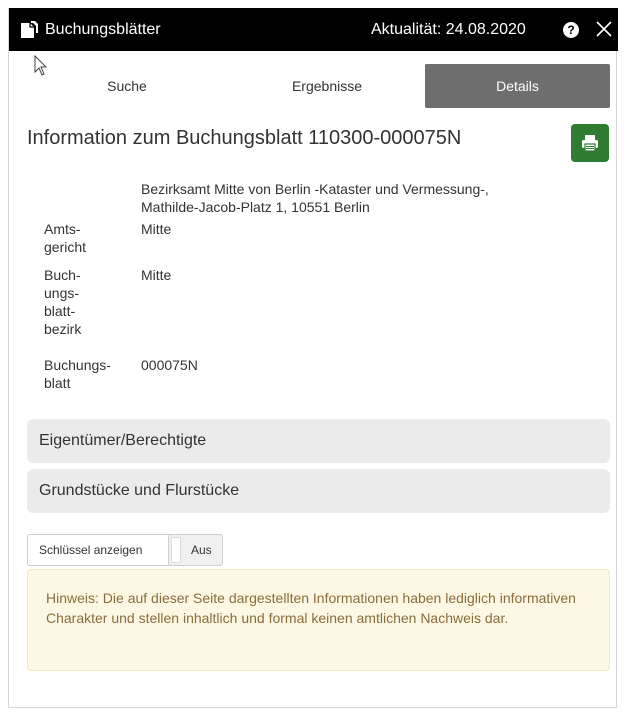 This screenshot has width=625, height=712. I want to click on print-button, so click(590, 143).